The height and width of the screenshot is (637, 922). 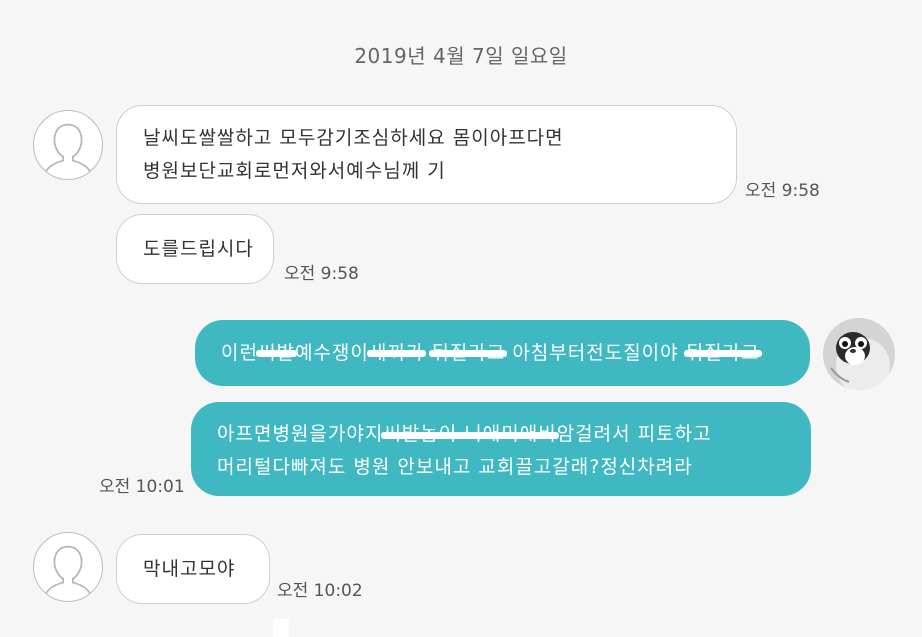 What do you see at coordinates (276, 353) in the screenshot?
I see `redacted-text: 씨발` at bounding box center [276, 353].